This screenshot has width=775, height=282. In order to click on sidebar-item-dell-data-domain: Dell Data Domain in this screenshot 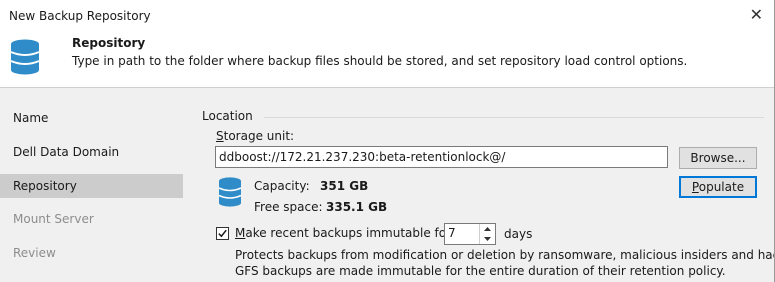, I will do `click(91, 152)`.